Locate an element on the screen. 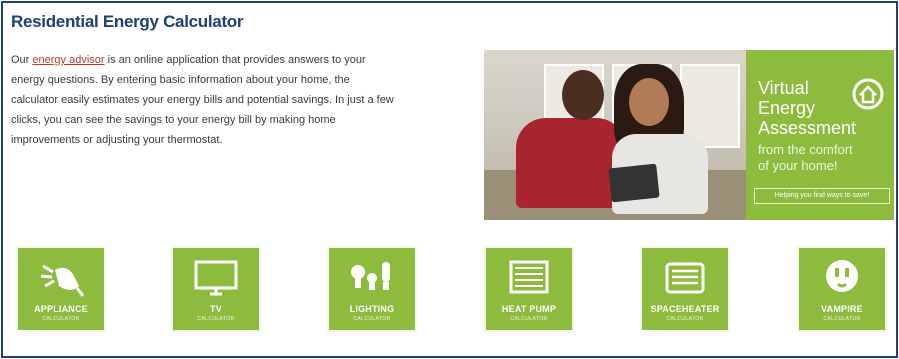 Image resolution: width=899 pixels, height=359 pixels. couple-with-tablet-photo is located at coordinates (615, 135).